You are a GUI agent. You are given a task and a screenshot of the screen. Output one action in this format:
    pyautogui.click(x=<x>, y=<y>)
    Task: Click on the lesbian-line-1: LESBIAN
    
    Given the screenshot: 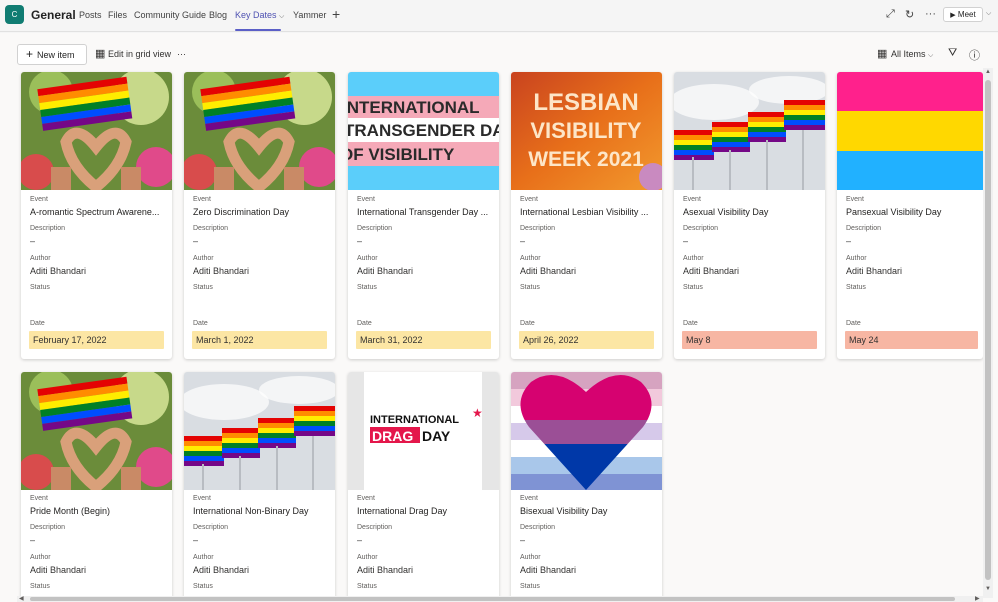 What is the action you would take?
    pyautogui.click(x=585, y=102)
    